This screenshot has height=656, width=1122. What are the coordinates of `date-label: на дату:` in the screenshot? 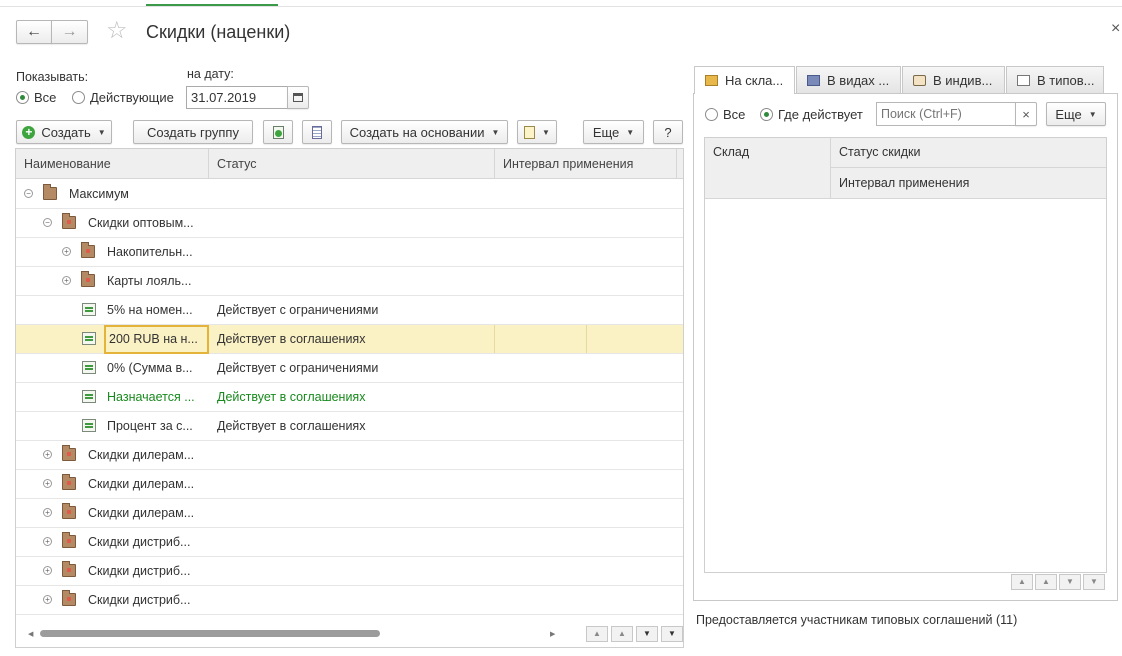 It's located at (210, 74).